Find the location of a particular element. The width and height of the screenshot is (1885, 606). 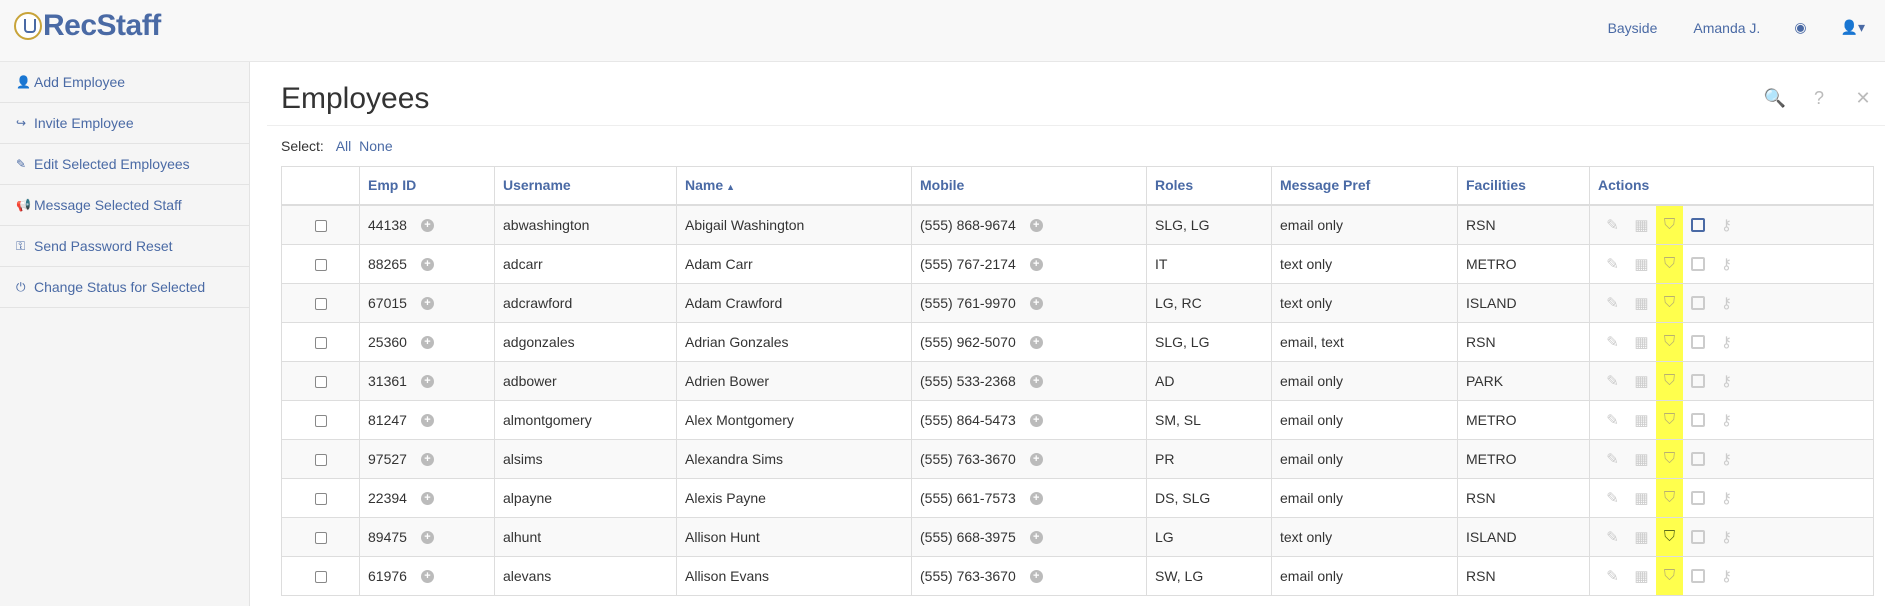

location-link: Bayside is located at coordinates (1633, 28).